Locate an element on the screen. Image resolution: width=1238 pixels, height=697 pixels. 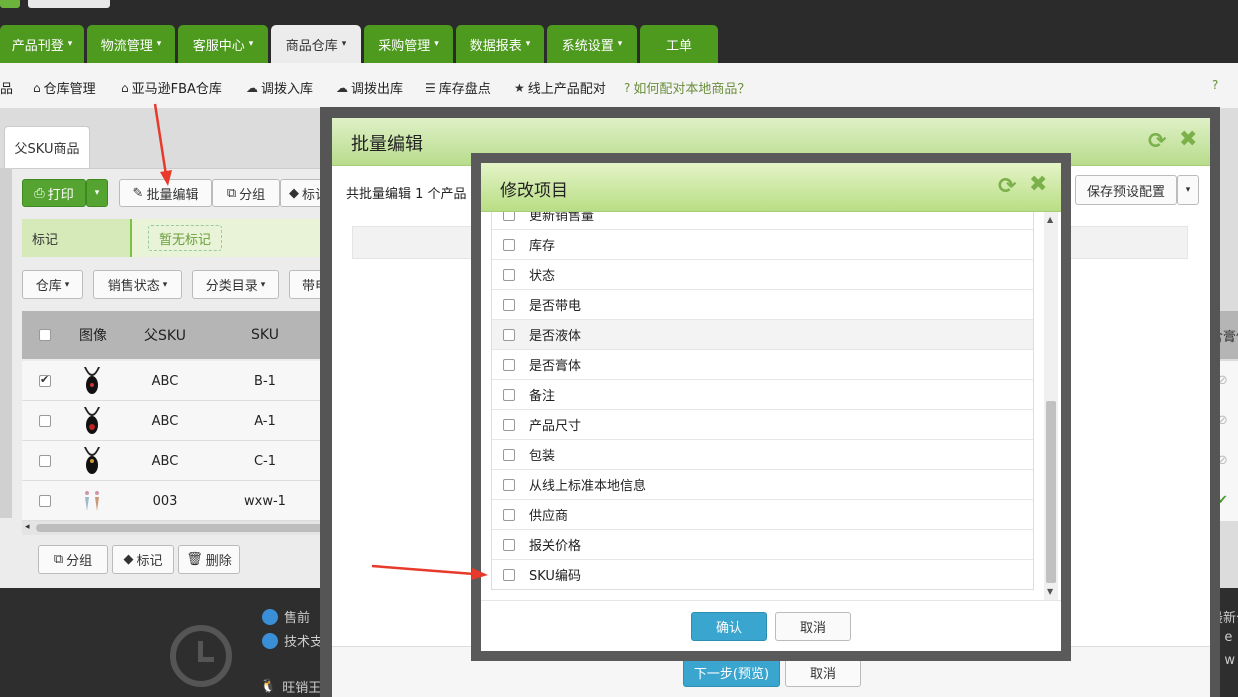
nav-tab-settings: 系统设置 ▾ is located at coordinates (592, 44).